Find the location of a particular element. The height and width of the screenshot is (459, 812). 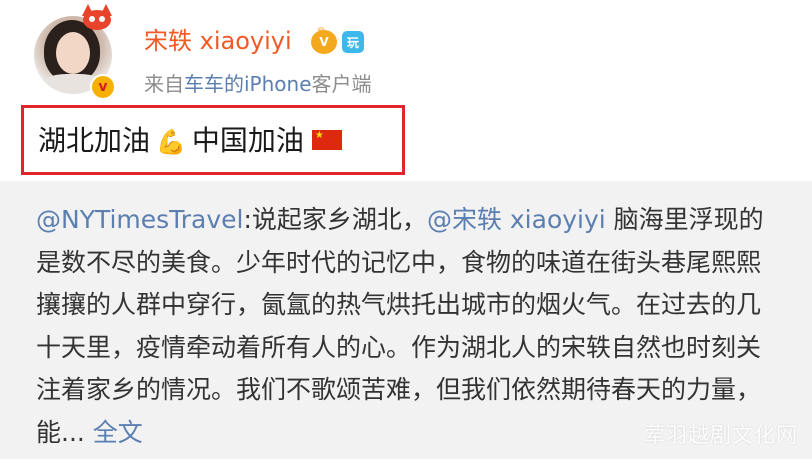

mention-songyi: @宋轶 xiaoyiyi is located at coordinates (516, 219).